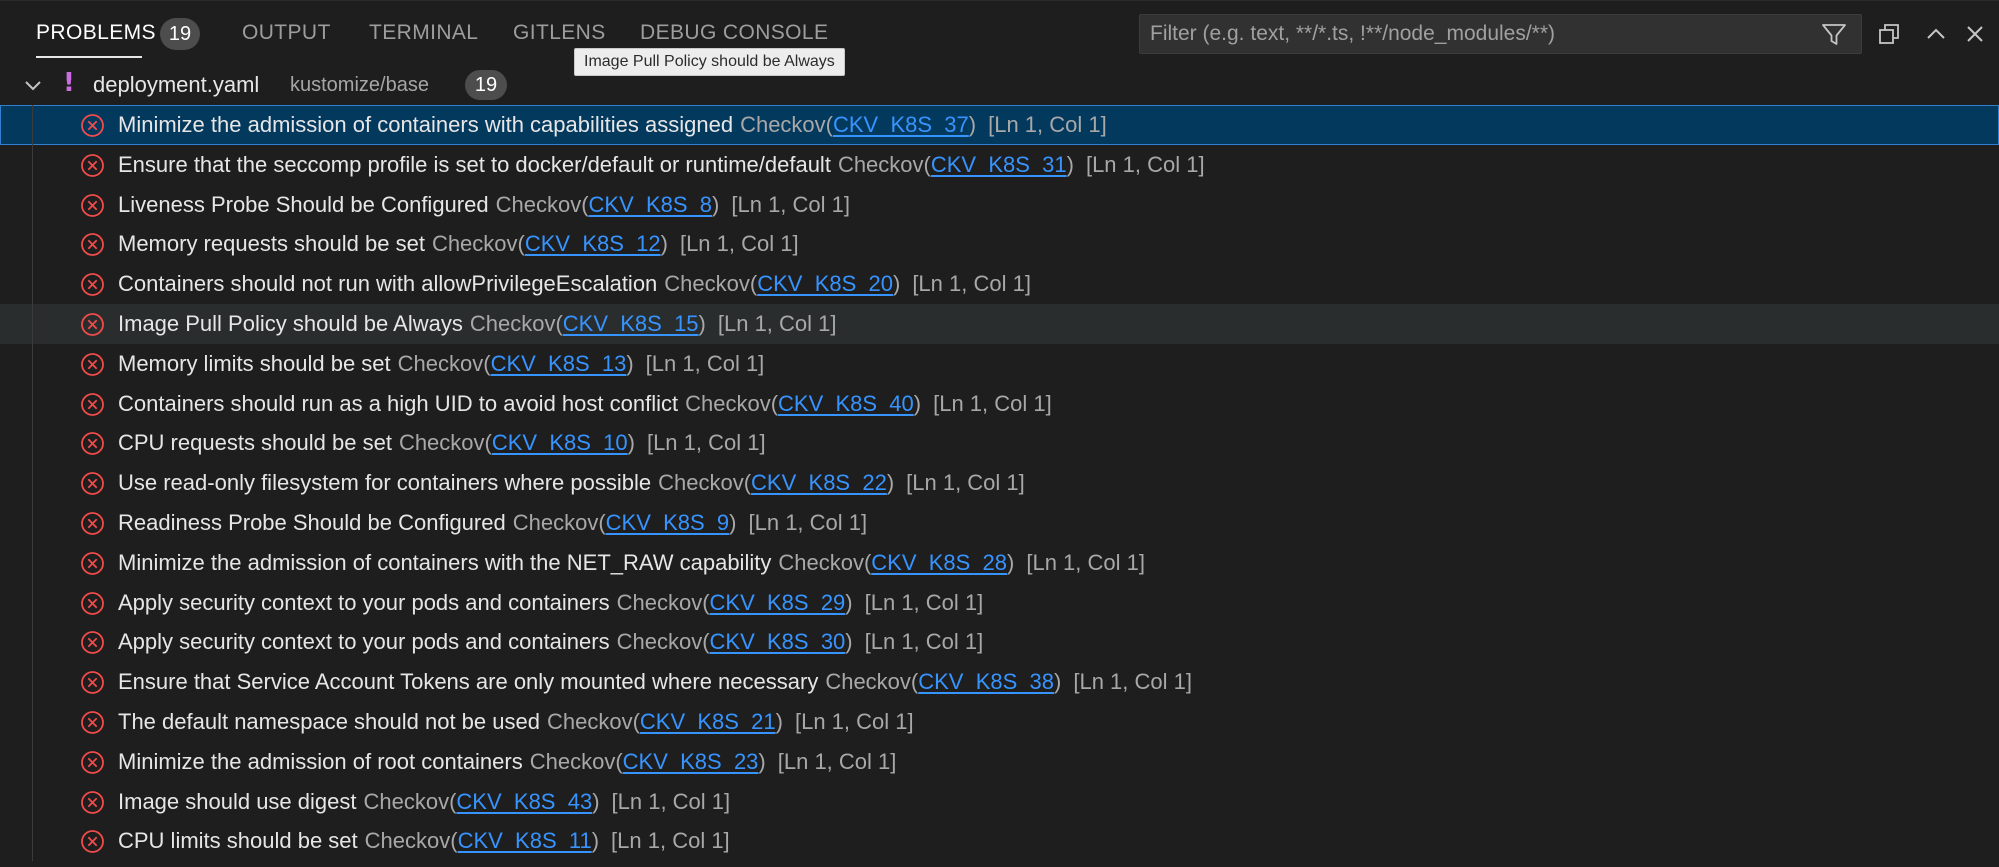  What do you see at coordinates (1975, 34) in the screenshot?
I see `close-icon` at bounding box center [1975, 34].